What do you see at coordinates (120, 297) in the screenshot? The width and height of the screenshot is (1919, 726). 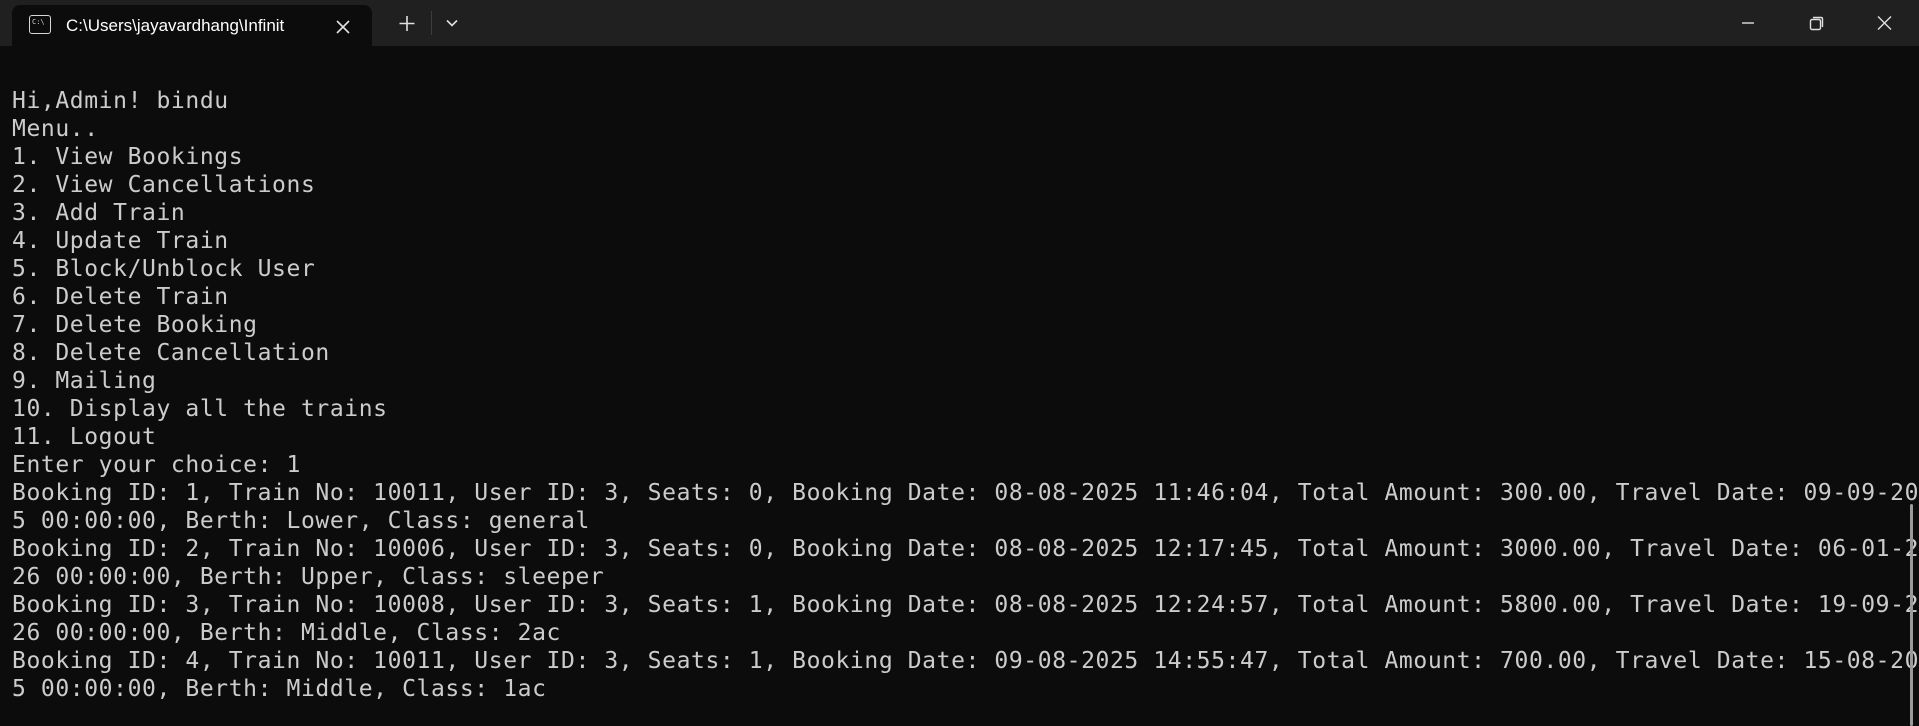 I see `terminal-line: 6. Delete Train` at bounding box center [120, 297].